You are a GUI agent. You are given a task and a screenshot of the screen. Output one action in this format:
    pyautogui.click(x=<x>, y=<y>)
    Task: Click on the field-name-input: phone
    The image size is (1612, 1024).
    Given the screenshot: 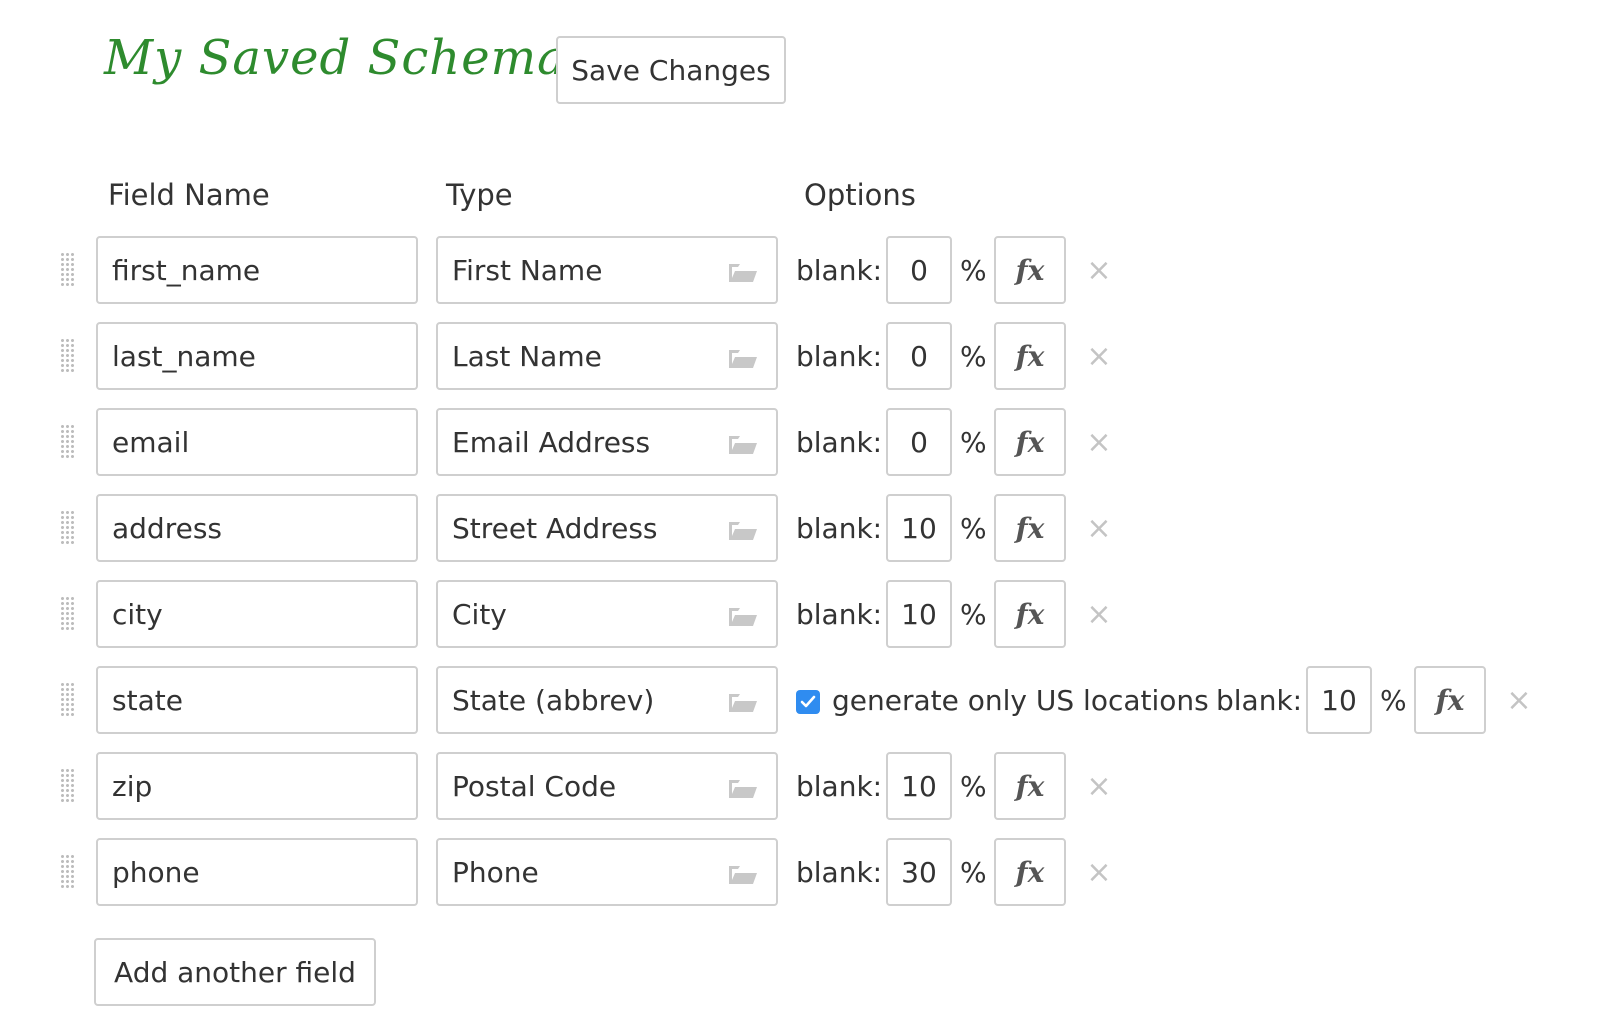 What is the action you would take?
    pyautogui.click(x=257, y=872)
    